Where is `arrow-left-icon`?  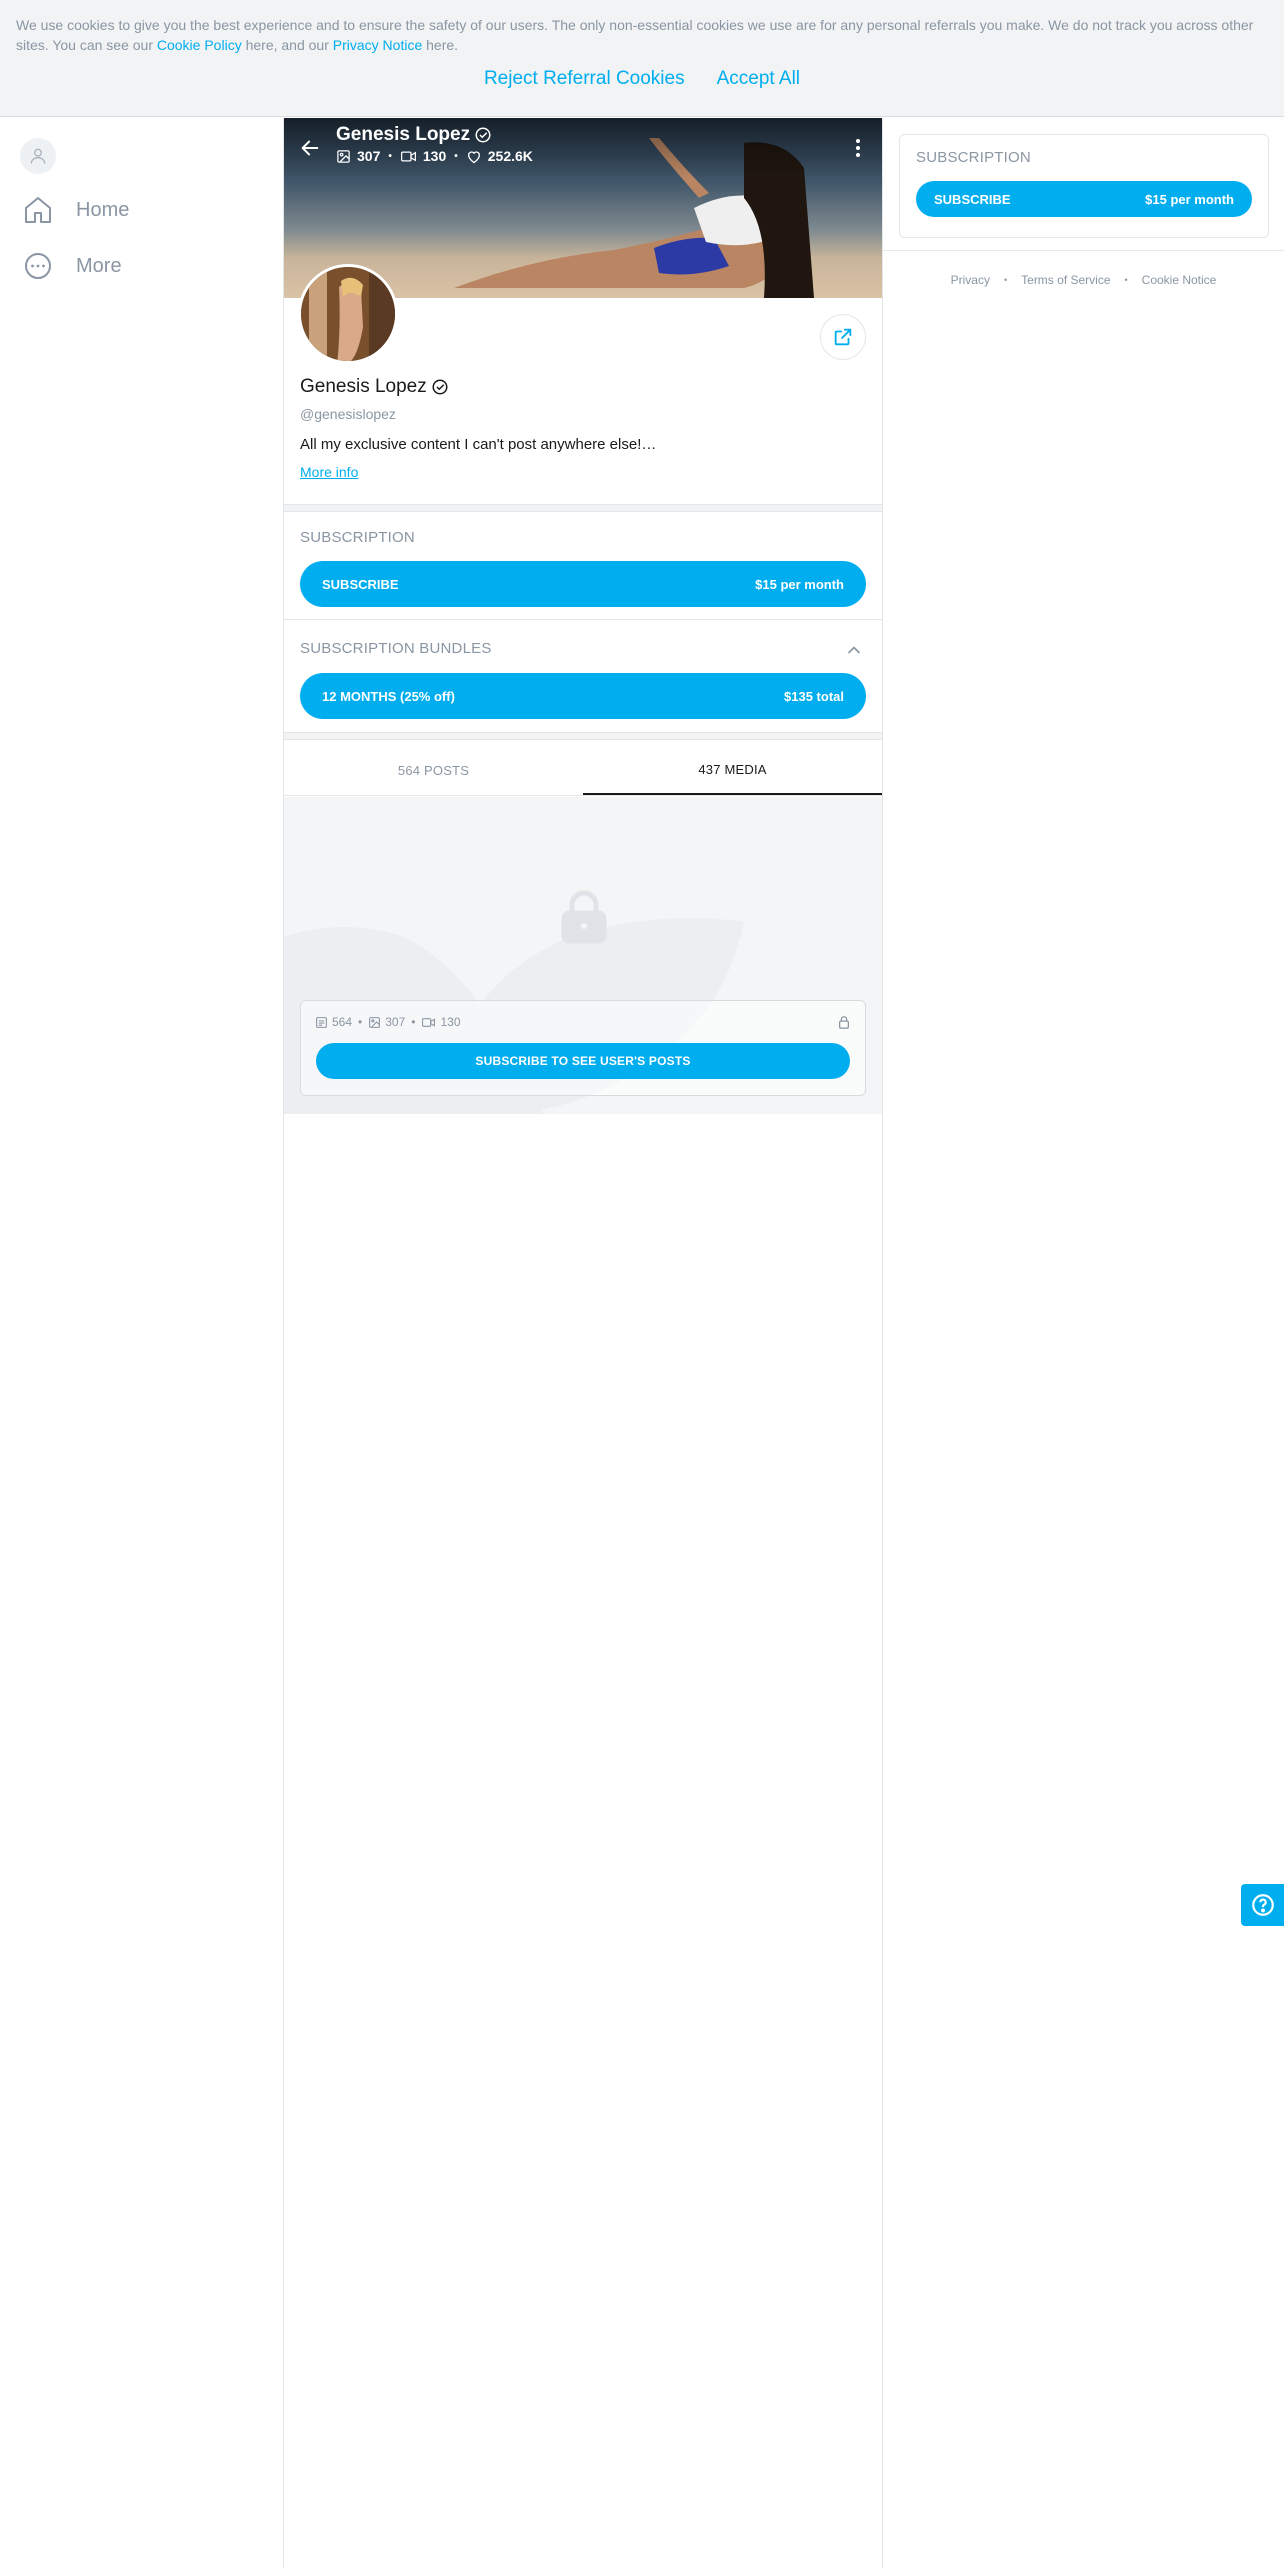 arrow-left-icon is located at coordinates (310, 148).